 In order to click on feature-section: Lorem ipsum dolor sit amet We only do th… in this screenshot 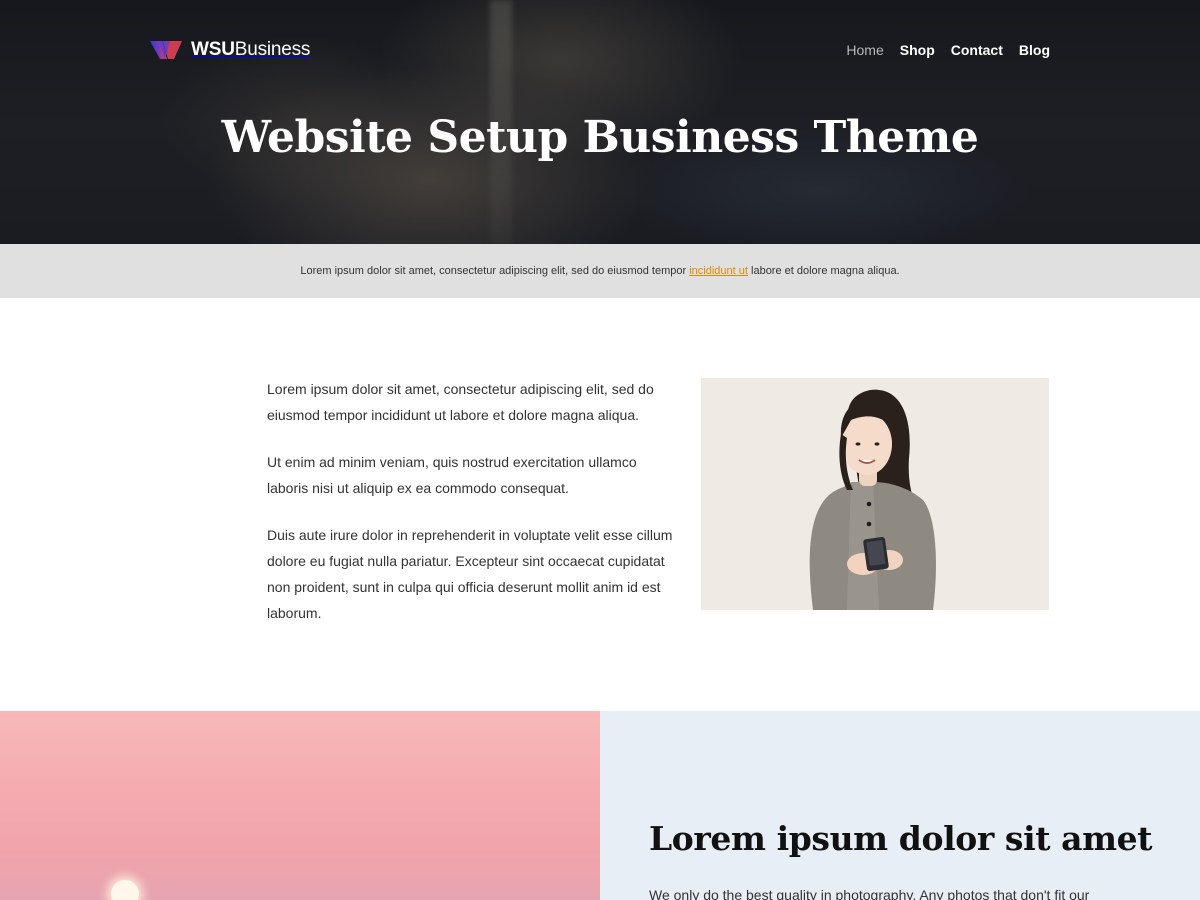, I will do `click(900, 805)`.